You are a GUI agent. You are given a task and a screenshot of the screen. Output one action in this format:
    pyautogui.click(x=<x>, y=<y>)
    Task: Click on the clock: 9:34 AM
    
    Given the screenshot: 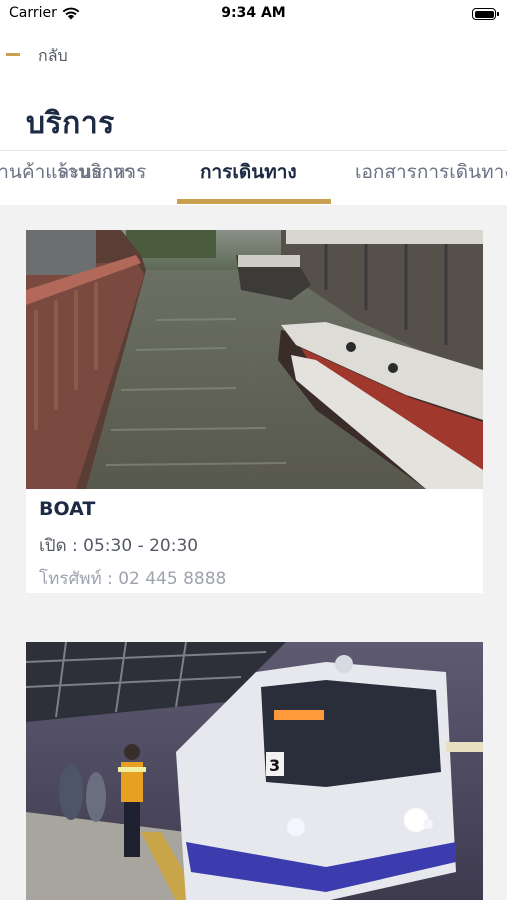 What is the action you would take?
    pyautogui.click(x=253, y=13)
    